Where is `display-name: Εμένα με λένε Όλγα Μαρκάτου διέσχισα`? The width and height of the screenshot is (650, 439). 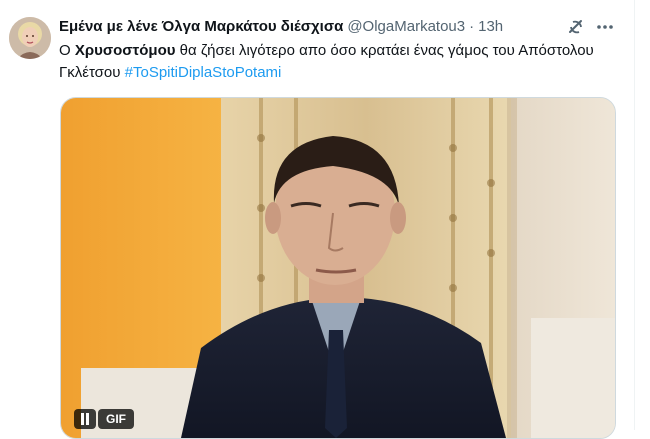 display-name: Εμένα με λένε Όλγα Μαρκάτου διέσχισα is located at coordinates (201, 26).